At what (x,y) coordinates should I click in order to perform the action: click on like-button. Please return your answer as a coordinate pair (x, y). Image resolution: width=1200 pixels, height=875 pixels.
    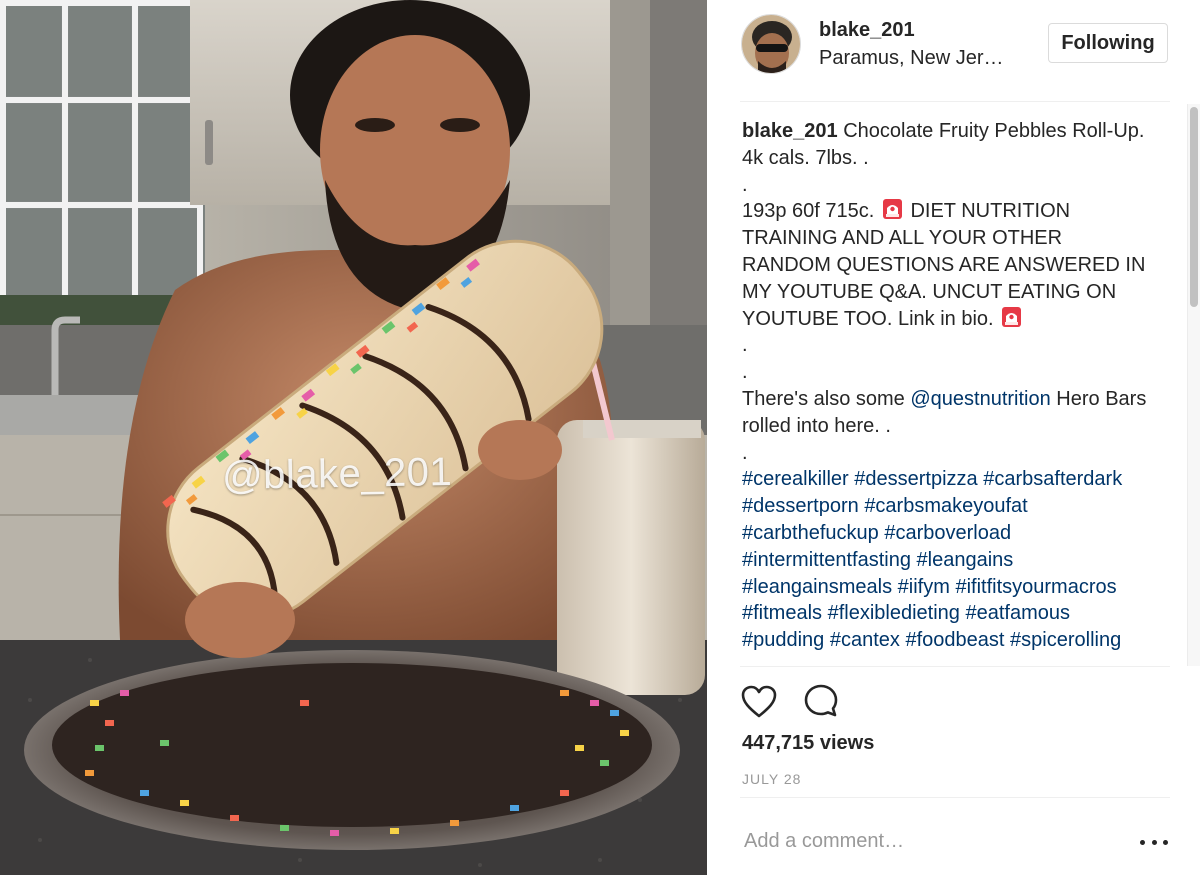
    Looking at the image, I should click on (759, 701).